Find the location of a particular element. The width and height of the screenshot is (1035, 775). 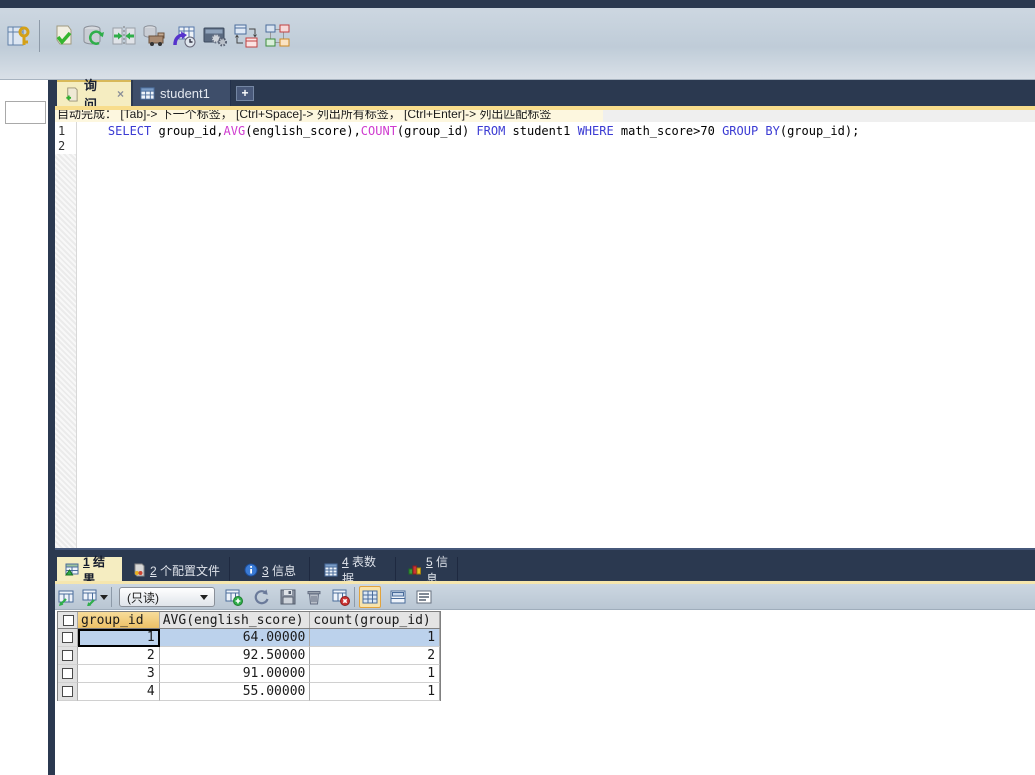

table-row: 2 92.50000 2 is located at coordinates (249, 656).